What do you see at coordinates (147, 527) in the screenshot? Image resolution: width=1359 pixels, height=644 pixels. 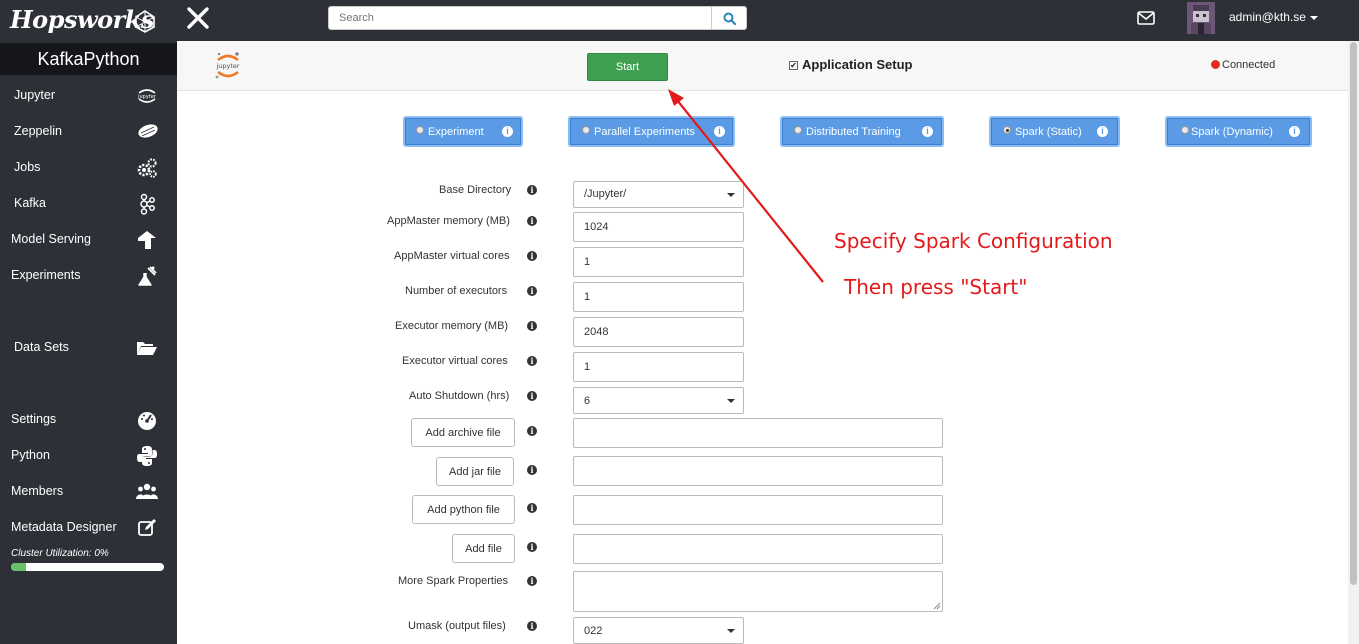 I see `edit-icon` at bounding box center [147, 527].